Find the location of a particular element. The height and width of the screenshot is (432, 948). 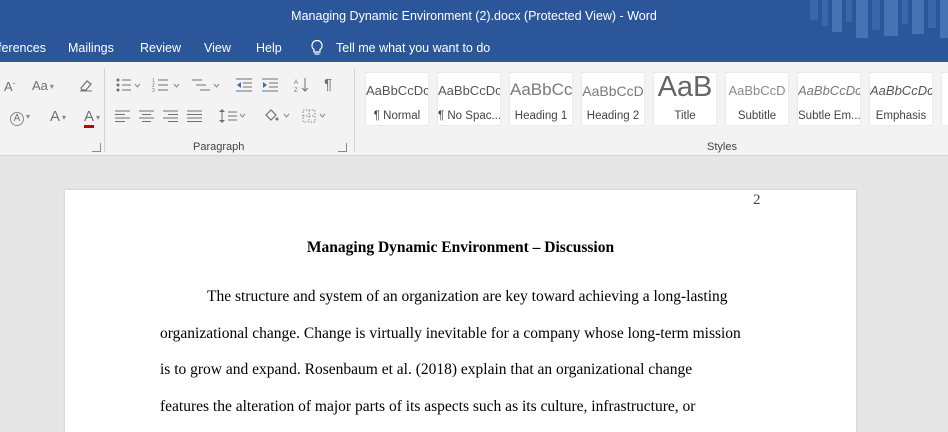

highlight-color-button: A ▾ is located at coordinates (58, 117).